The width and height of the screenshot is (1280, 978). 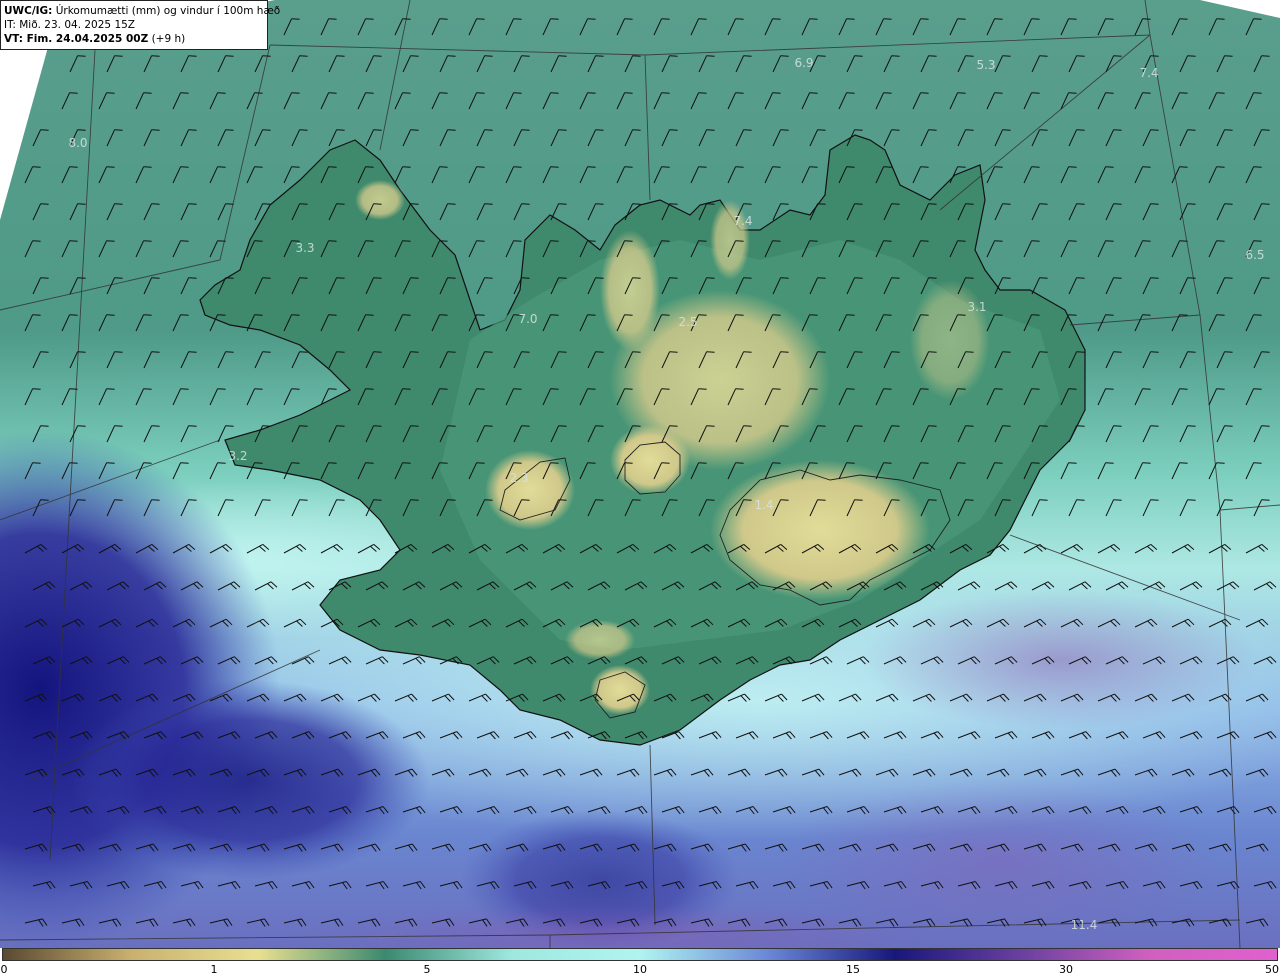 What do you see at coordinates (238, 456) in the screenshot?
I see `station-value: 3.2` at bounding box center [238, 456].